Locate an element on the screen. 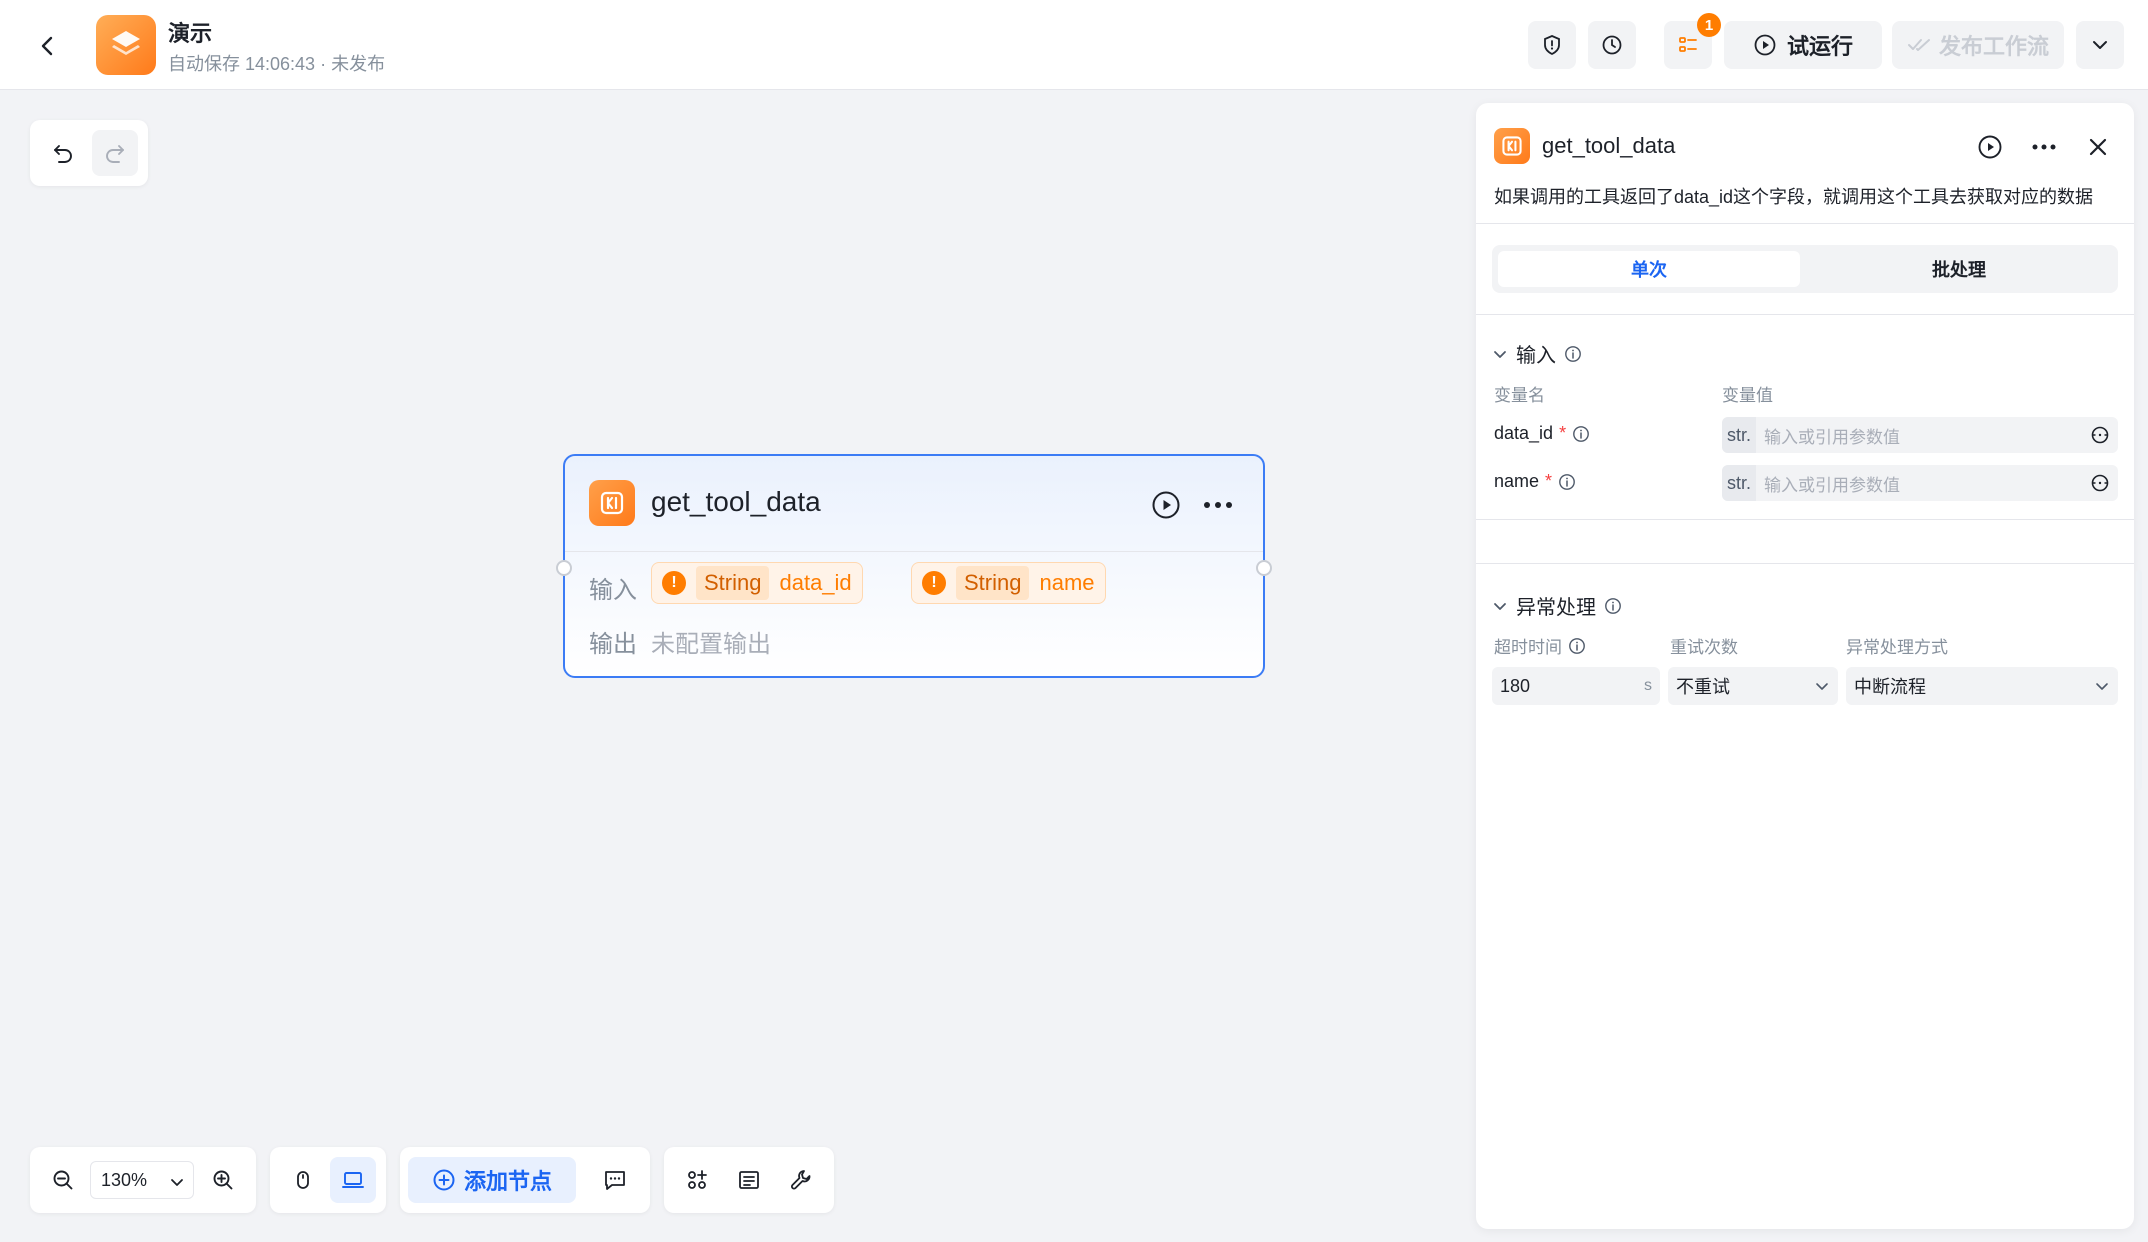 This screenshot has width=2148, height=1242. list-check-icon is located at coordinates (1688, 44).